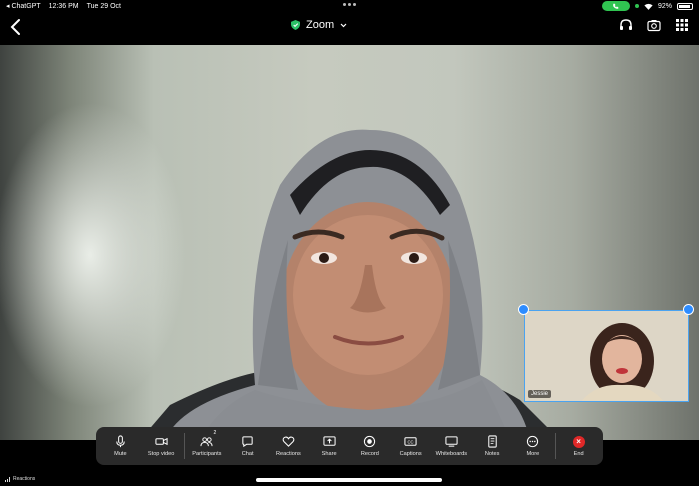 The width and height of the screenshot is (699, 486). What do you see at coordinates (295, 25) in the screenshot?
I see `encryption-shield-icon` at bounding box center [295, 25].